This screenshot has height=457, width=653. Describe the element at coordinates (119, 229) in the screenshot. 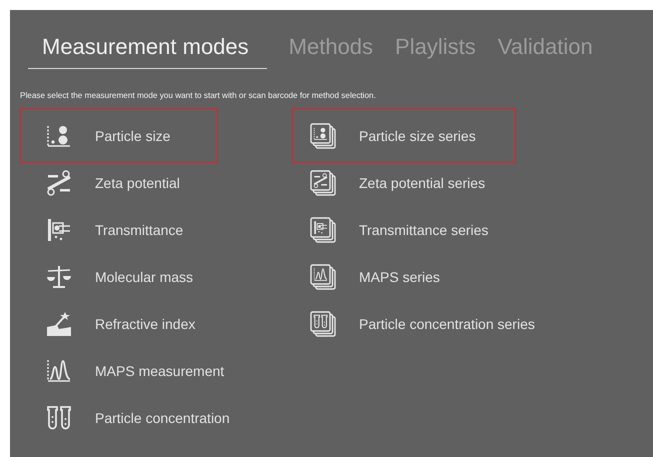

I see `mode-item: Transmittance` at that location.